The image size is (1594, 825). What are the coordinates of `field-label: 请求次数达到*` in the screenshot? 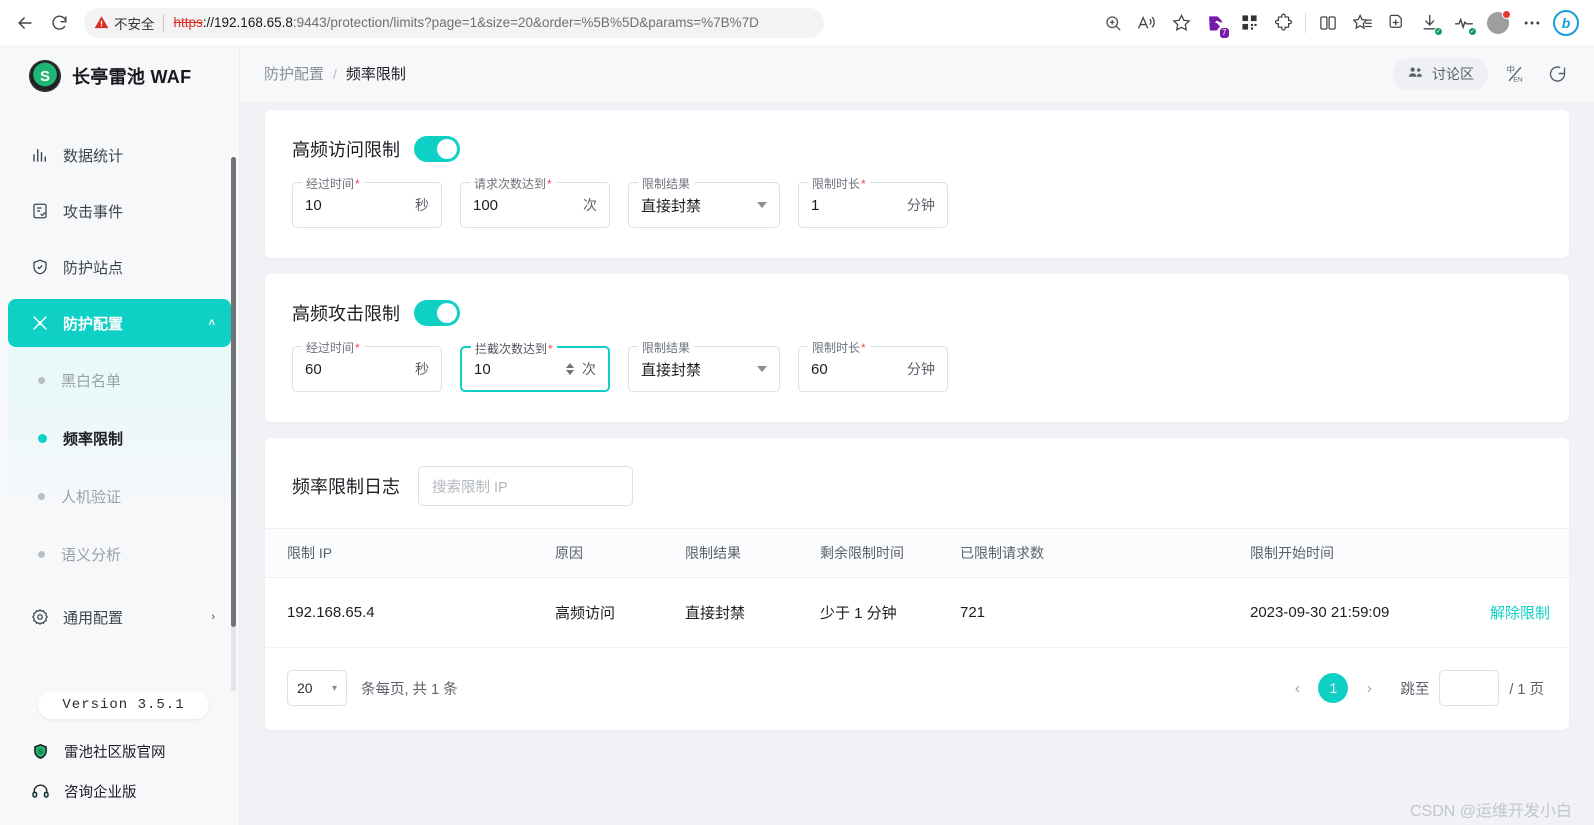 It's located at (513, 183).